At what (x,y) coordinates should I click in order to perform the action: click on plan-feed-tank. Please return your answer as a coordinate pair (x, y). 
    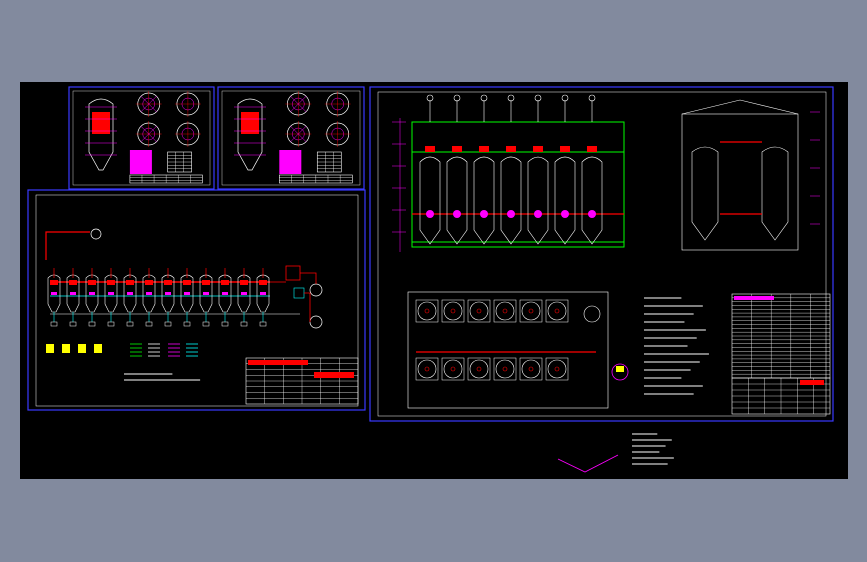
    Looking at the image, I should click on (592, 314).